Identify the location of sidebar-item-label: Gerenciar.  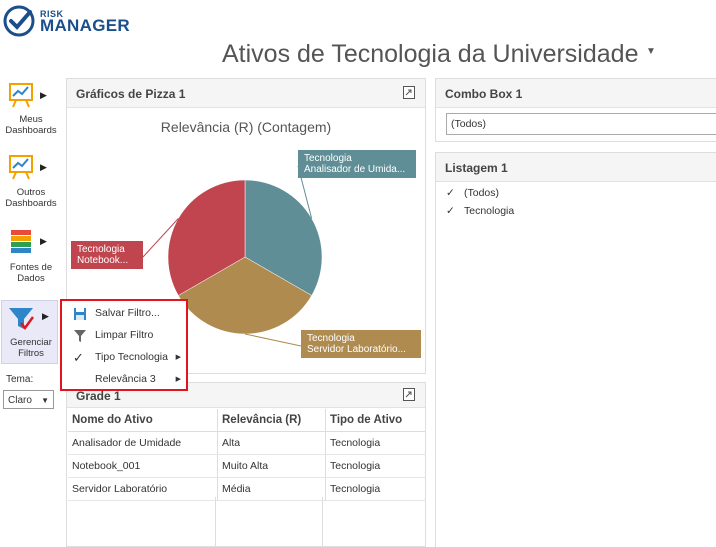
(31, 342).